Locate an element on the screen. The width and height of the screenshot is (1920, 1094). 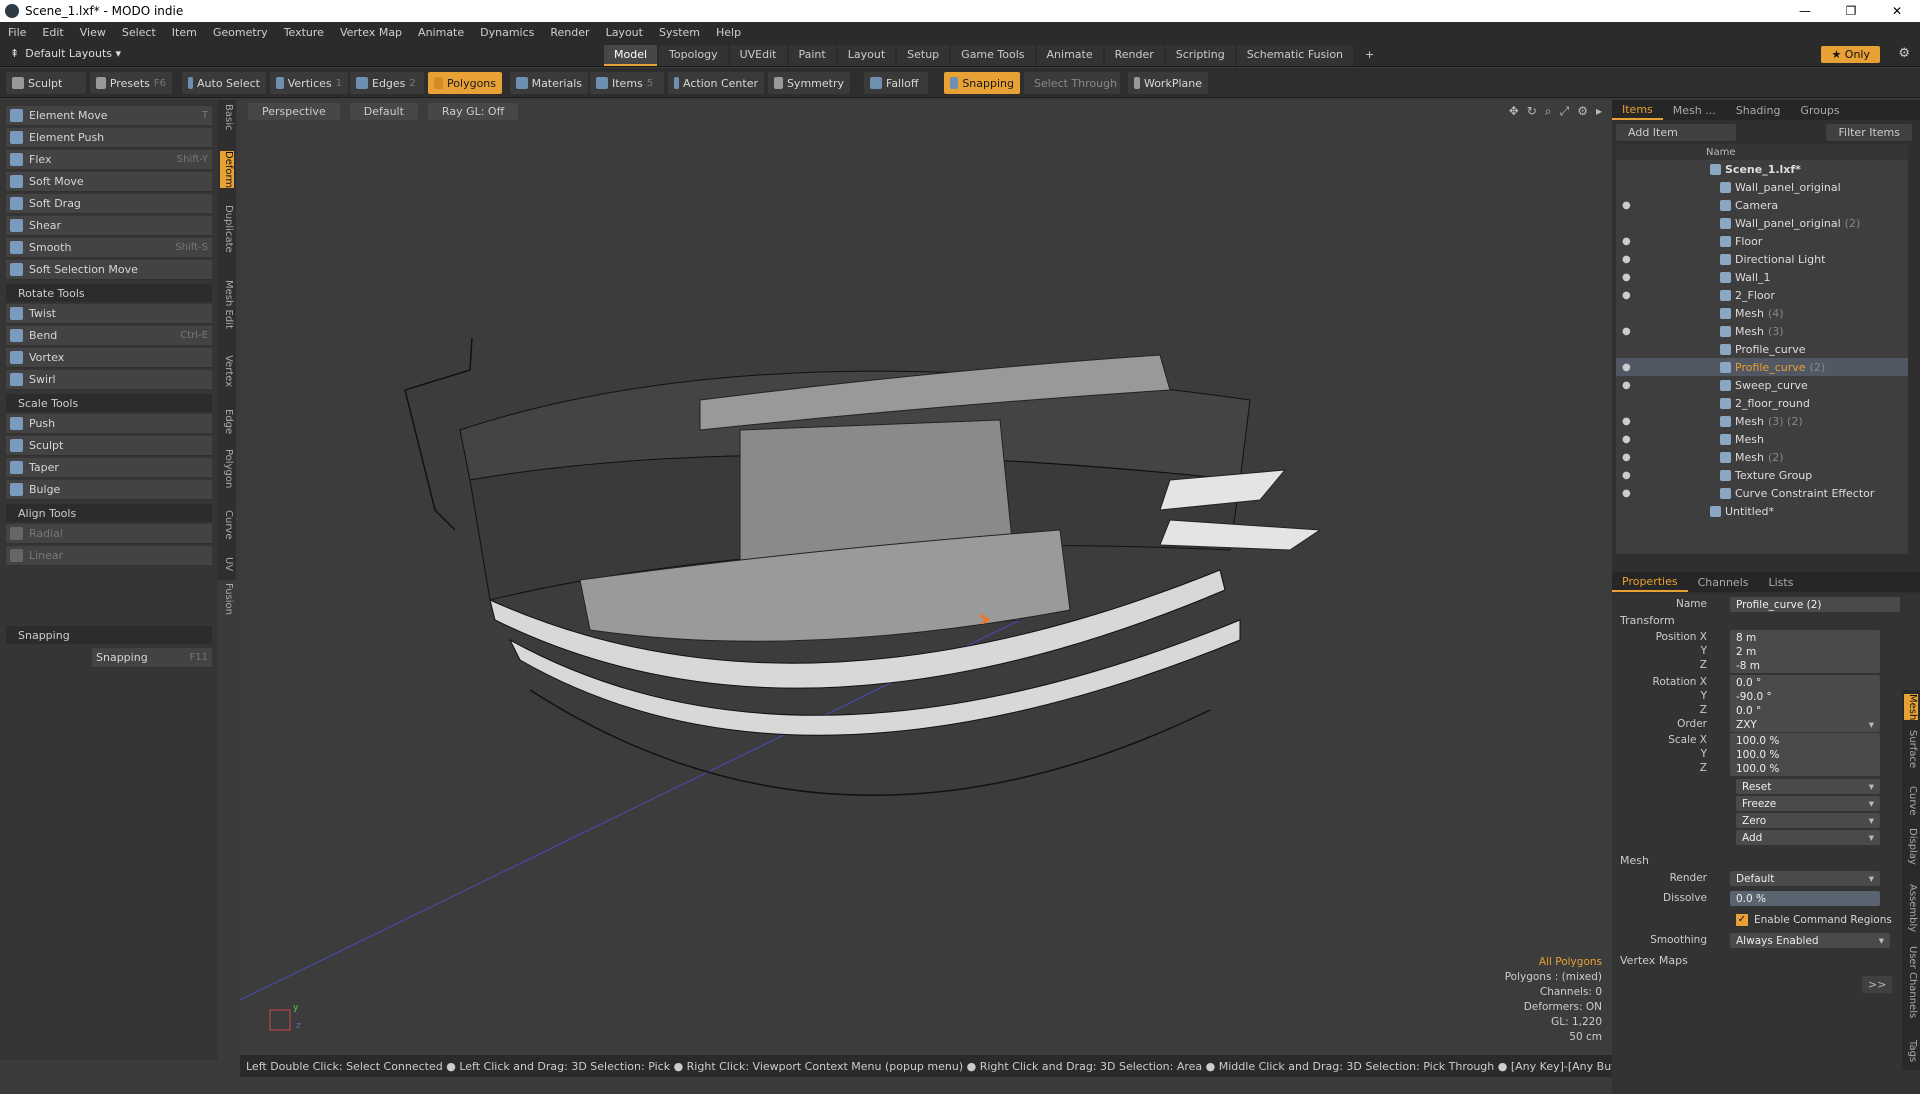
position-y-field: 2 m is located at coordinates (1805, 651).